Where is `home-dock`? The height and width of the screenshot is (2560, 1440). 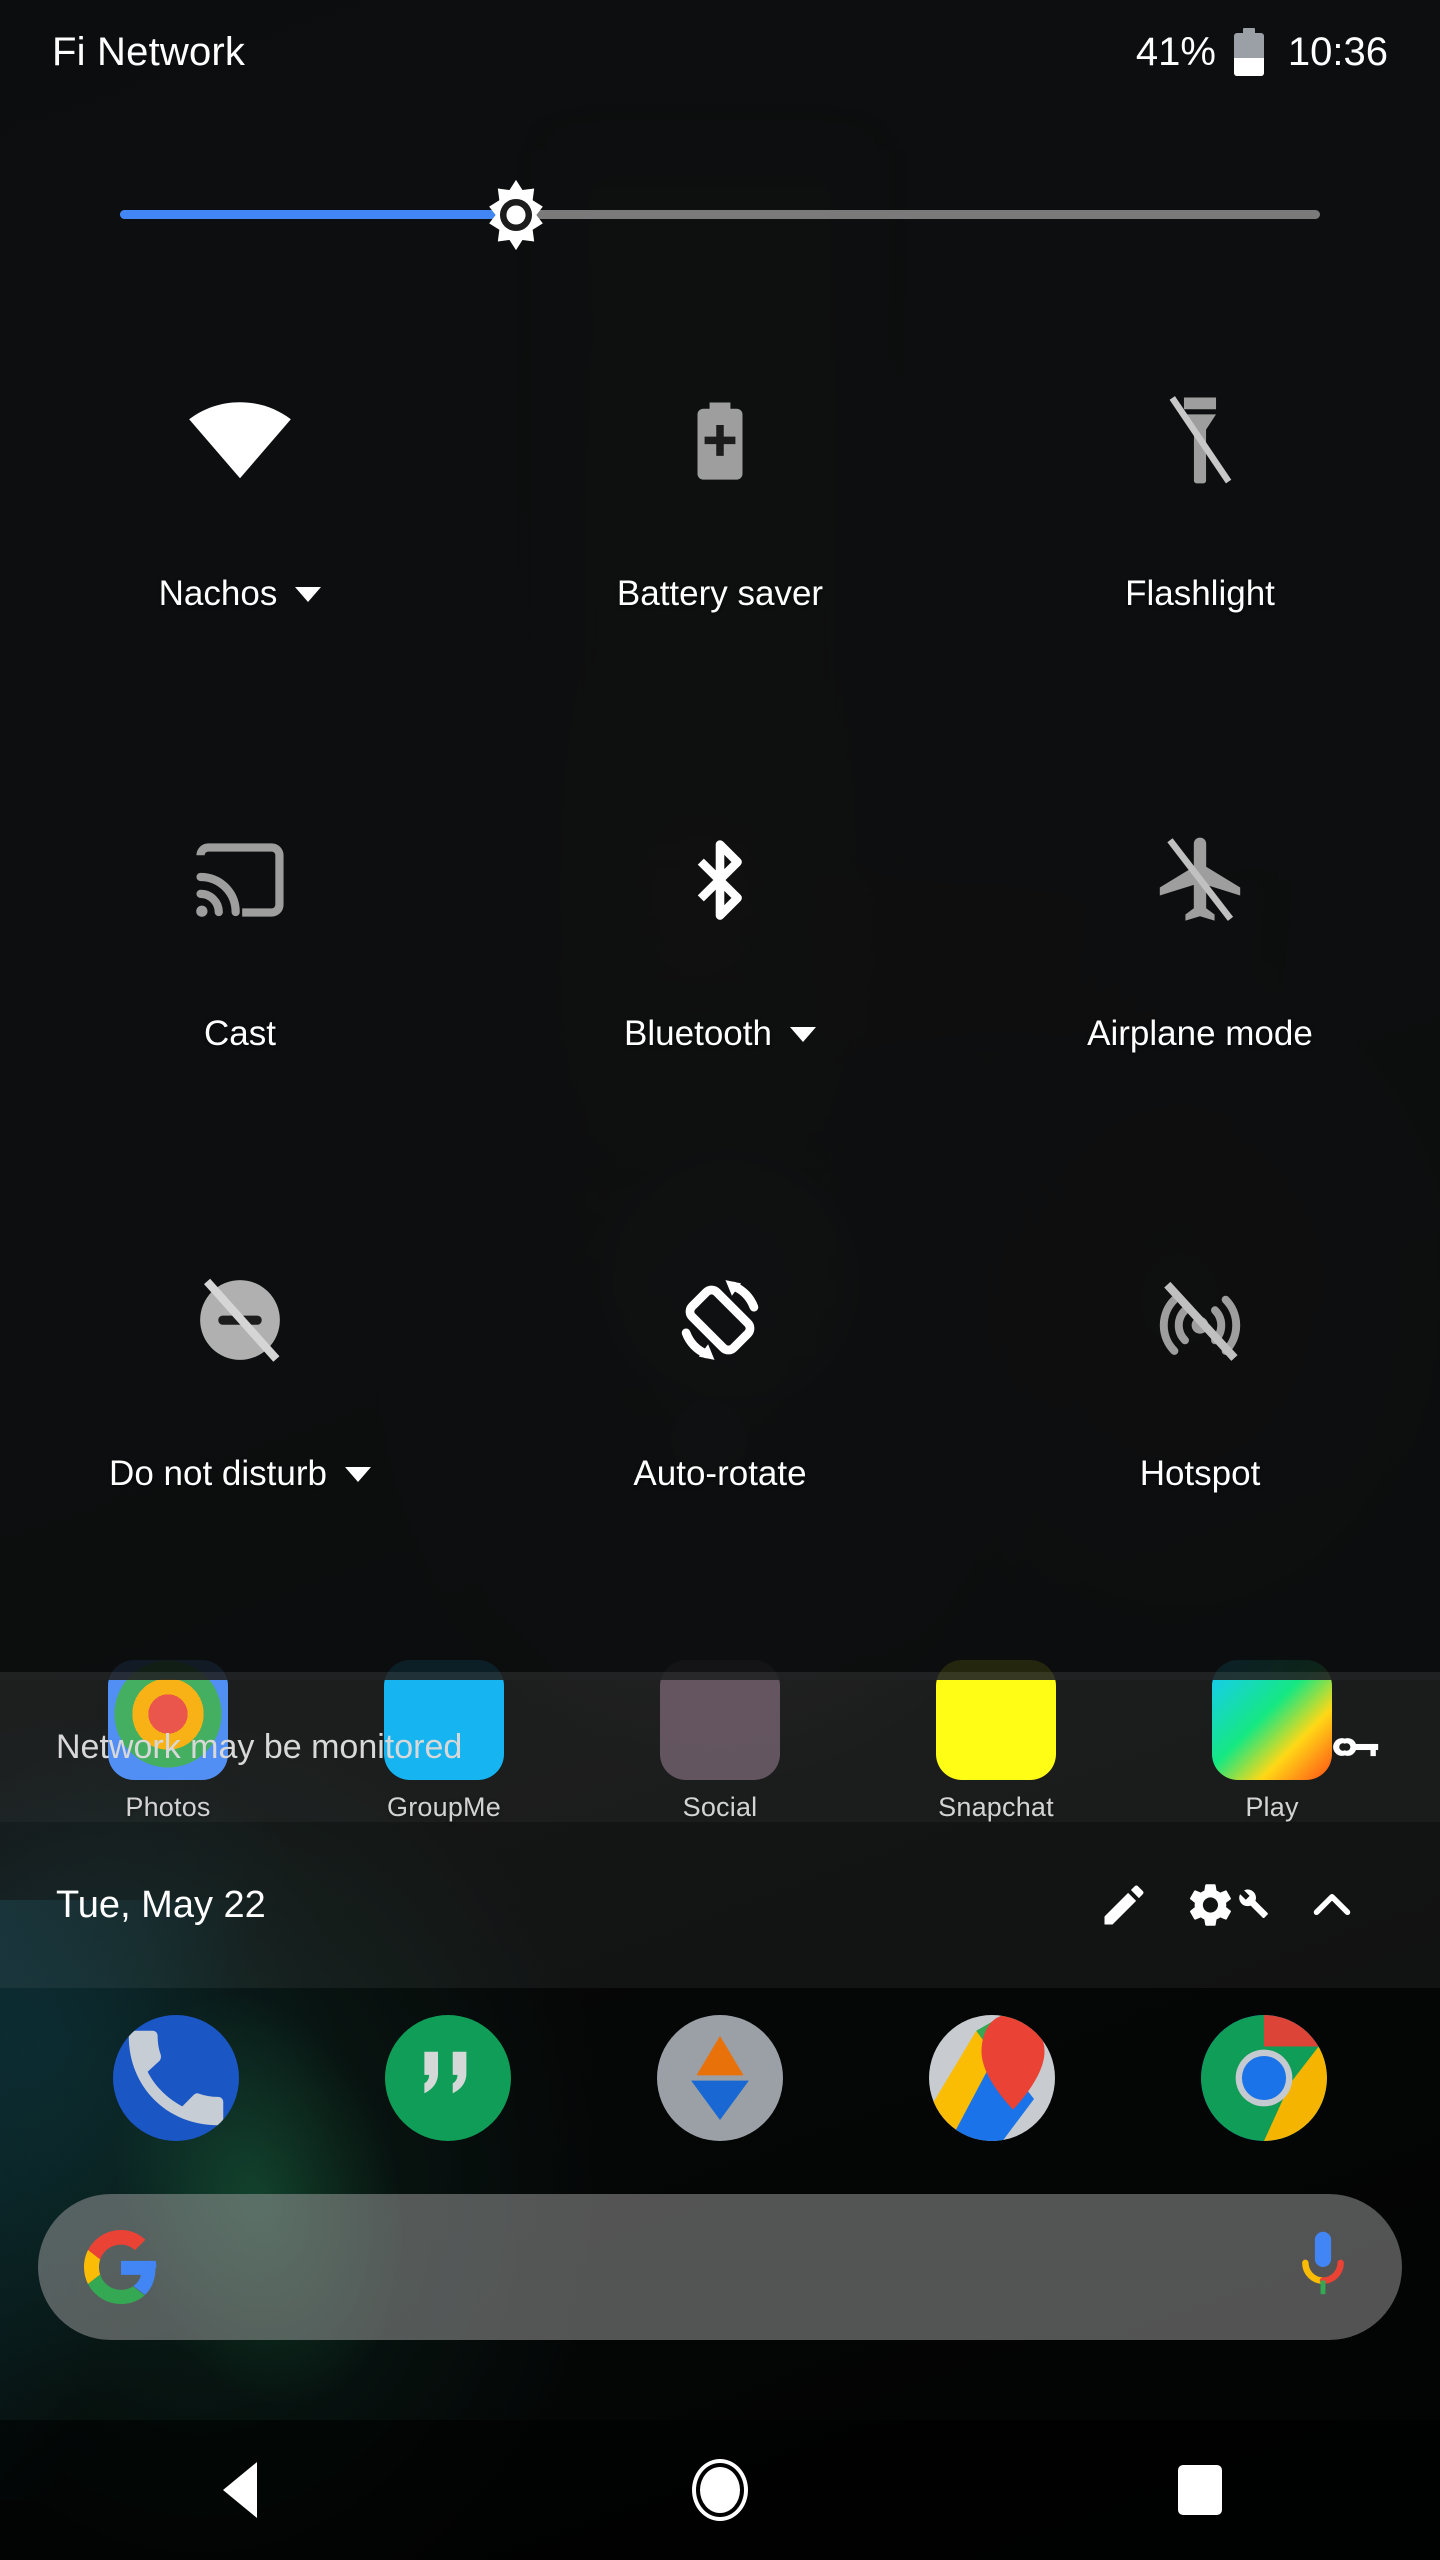 home-dock is located at coordinates (720, 2078).